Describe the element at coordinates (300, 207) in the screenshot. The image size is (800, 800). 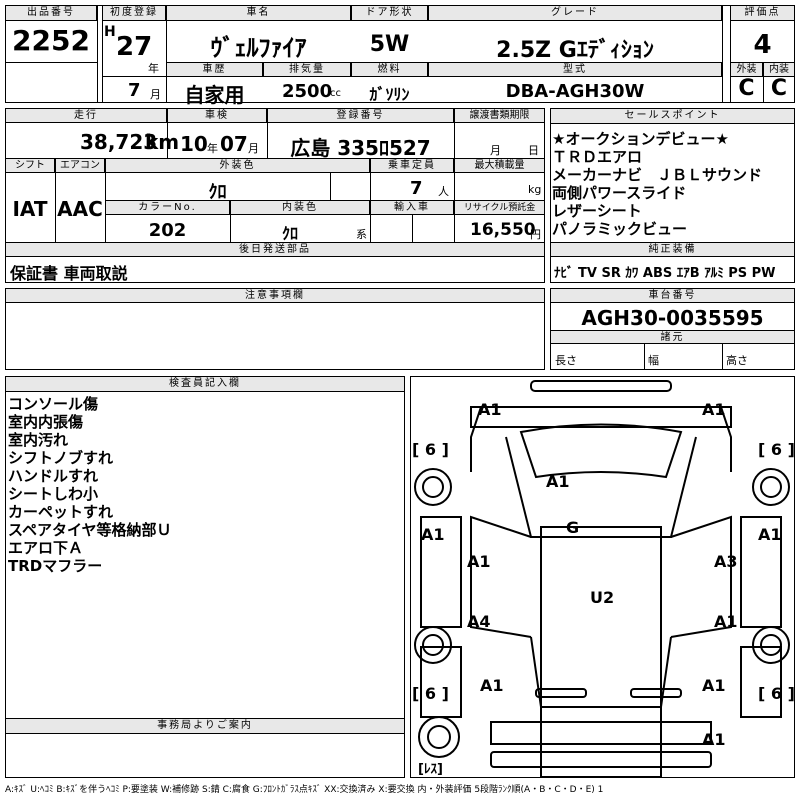
I see `intcolor-header: 内装色` at that location.